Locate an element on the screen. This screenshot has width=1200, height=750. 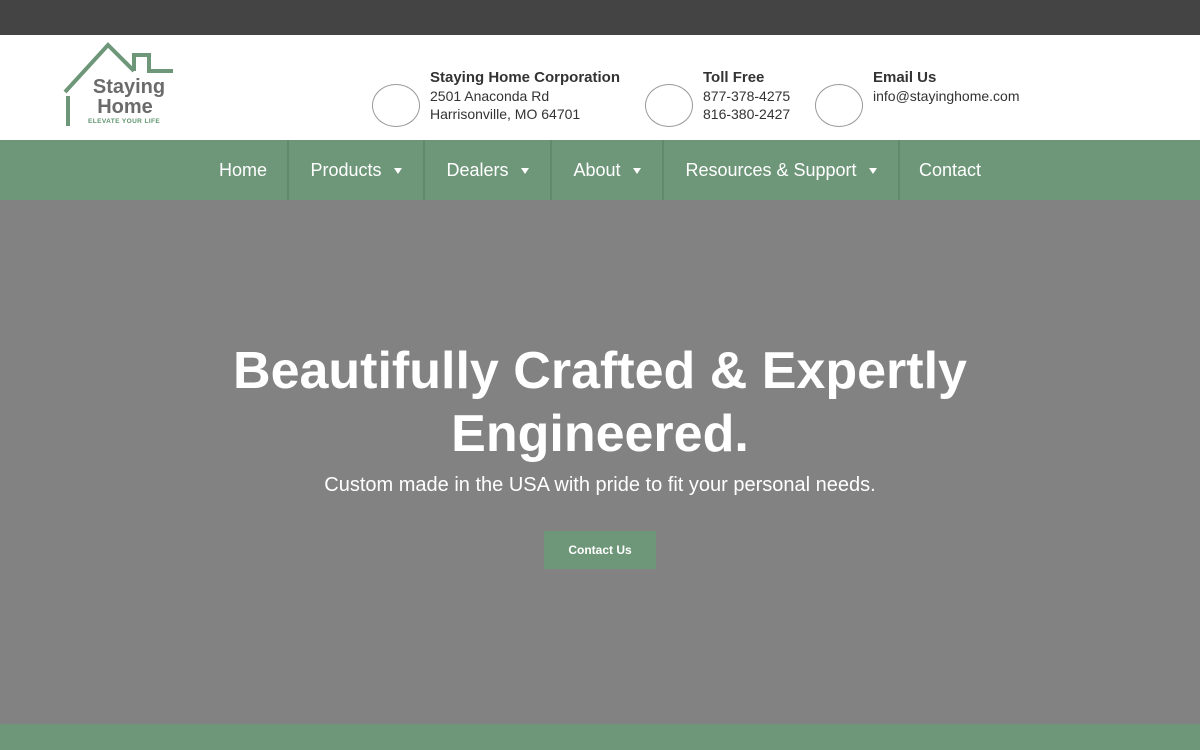
nav-label-resources-support: Resources & Support is located at coordinates (771, 169).